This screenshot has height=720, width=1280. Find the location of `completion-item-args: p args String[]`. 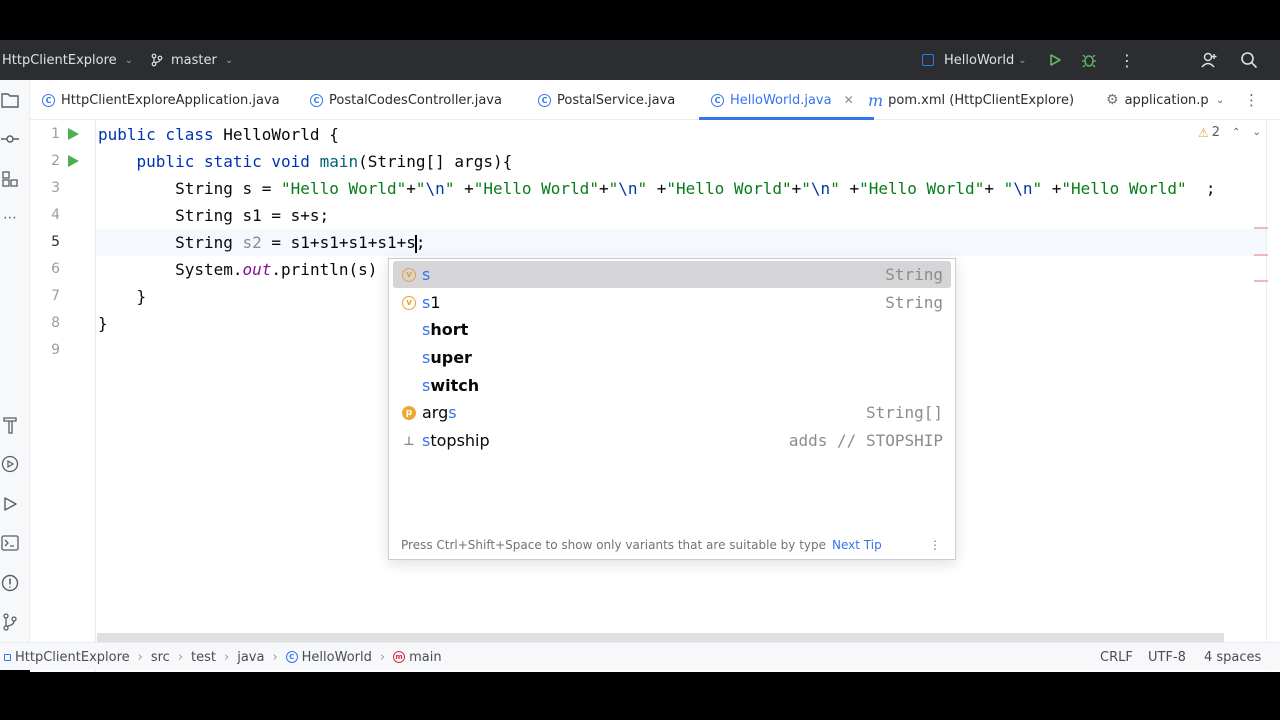

completion-item-args: p args String[] is located at coordinates (672, 412).